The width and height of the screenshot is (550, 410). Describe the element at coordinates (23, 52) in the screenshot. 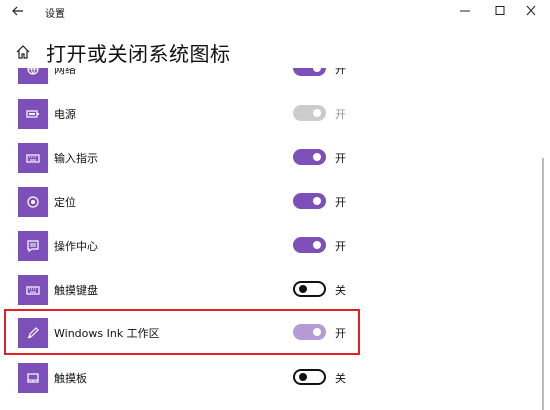

I see `home-icon` at that location.